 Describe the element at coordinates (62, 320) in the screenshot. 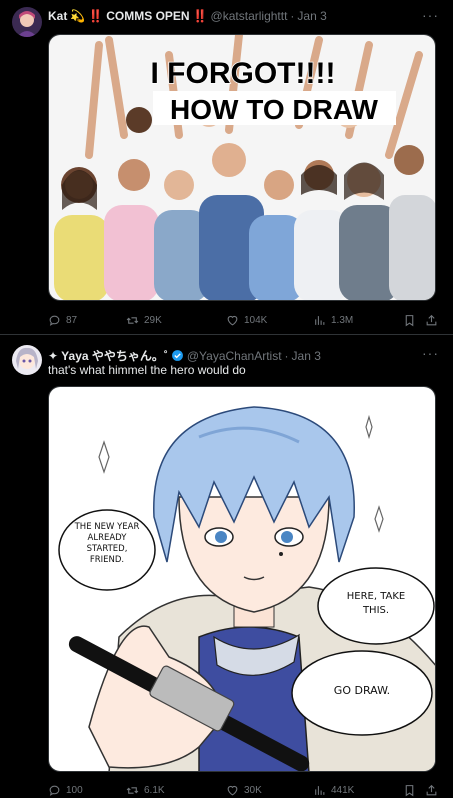

I see `reply-button: 87` at that location.